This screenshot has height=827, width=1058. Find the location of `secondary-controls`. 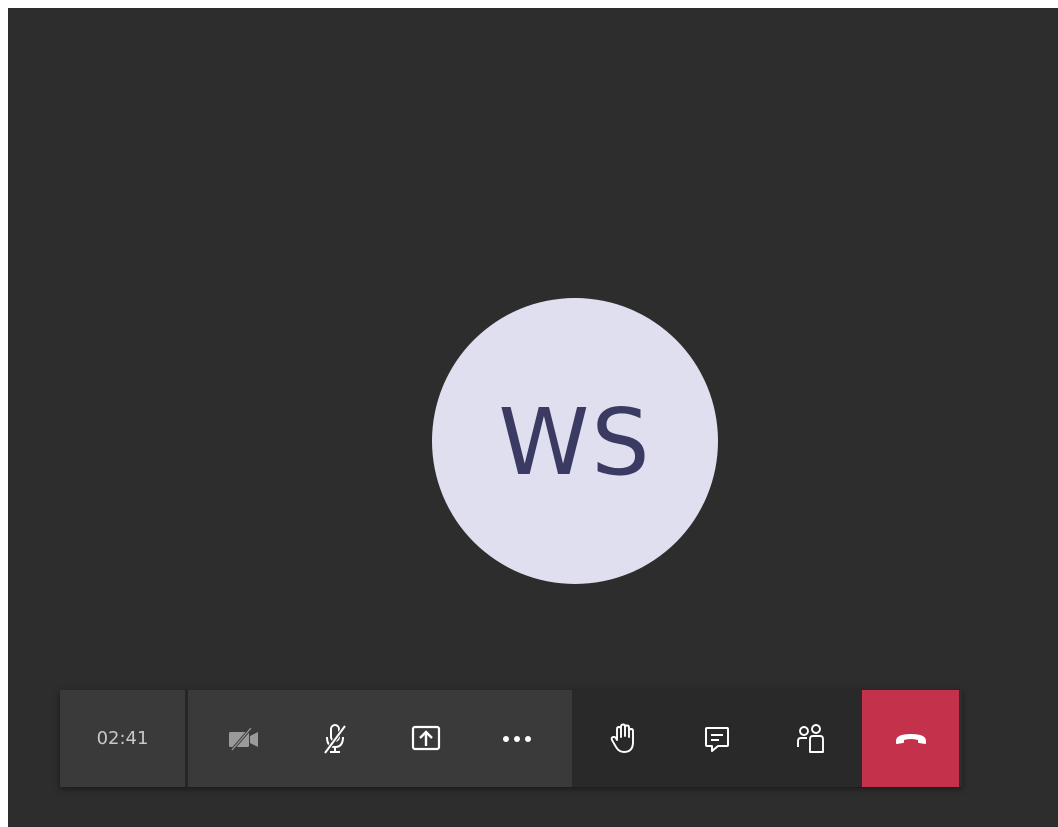

secondary-controls is located at coordinates (717, 738).